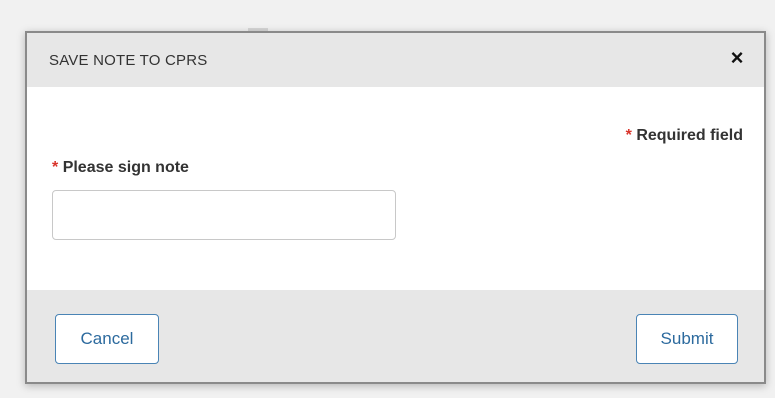  I want to click on sign-note-label-text: Please sign note, so click(125, 167).